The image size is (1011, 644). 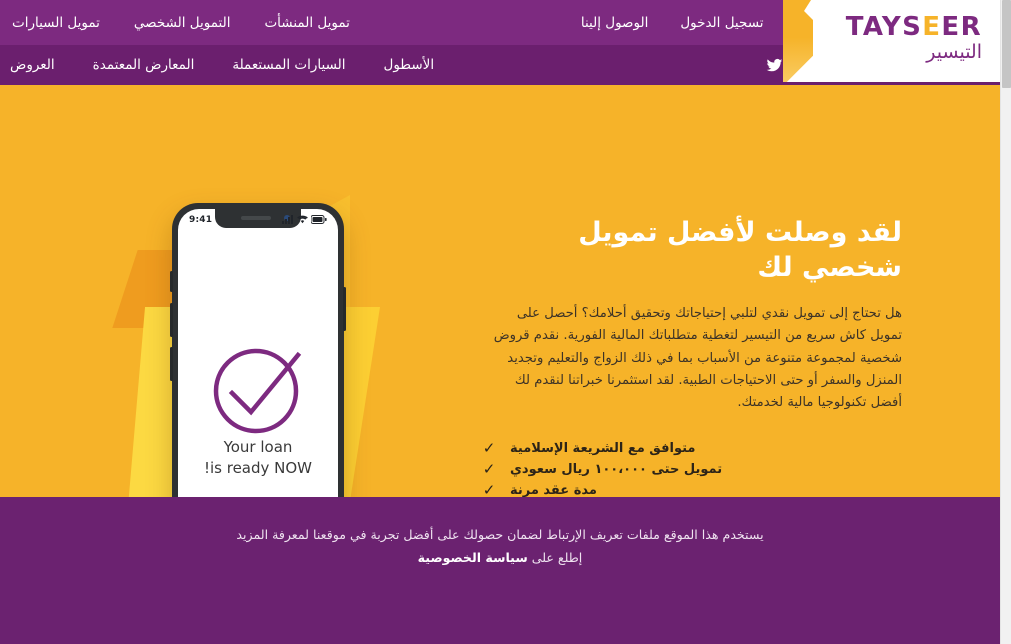 I want to click on hero-feature-item: ✓ مدة عقد مرنة, so click(x=692, y=490).